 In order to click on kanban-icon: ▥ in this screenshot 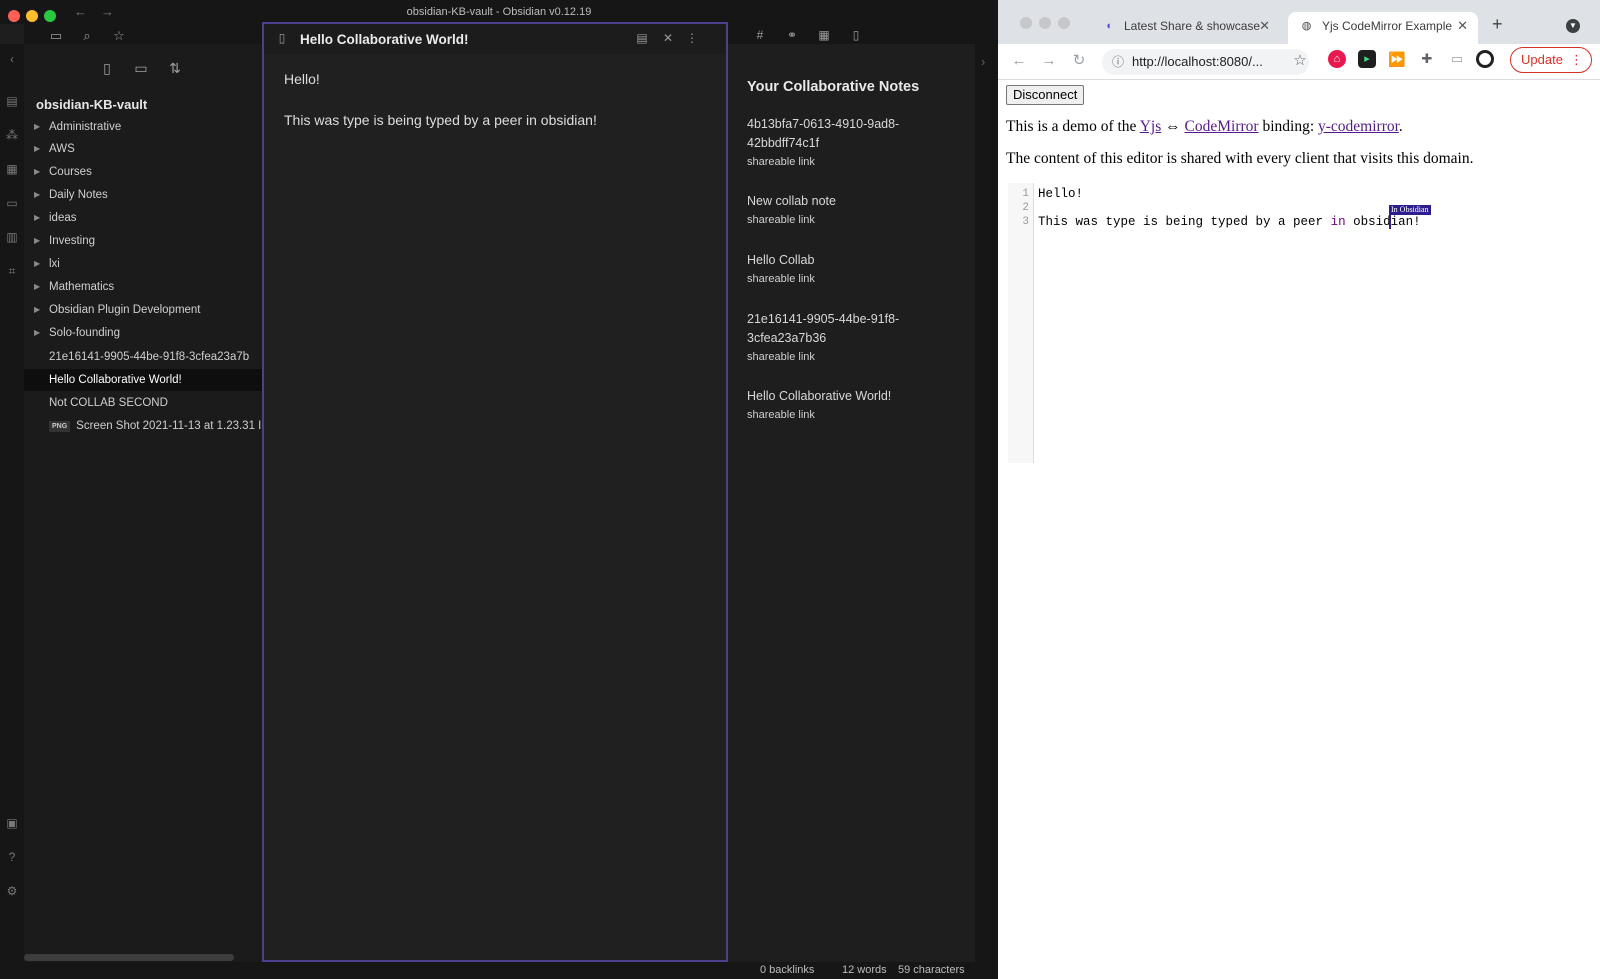, I will do `click(12, 237)`.